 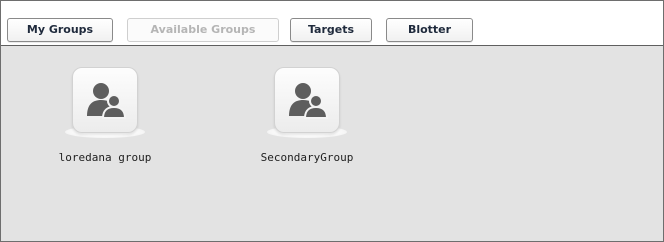 I want to click on group-item-loredana-group: loredana group, so click(x=105, y=114).